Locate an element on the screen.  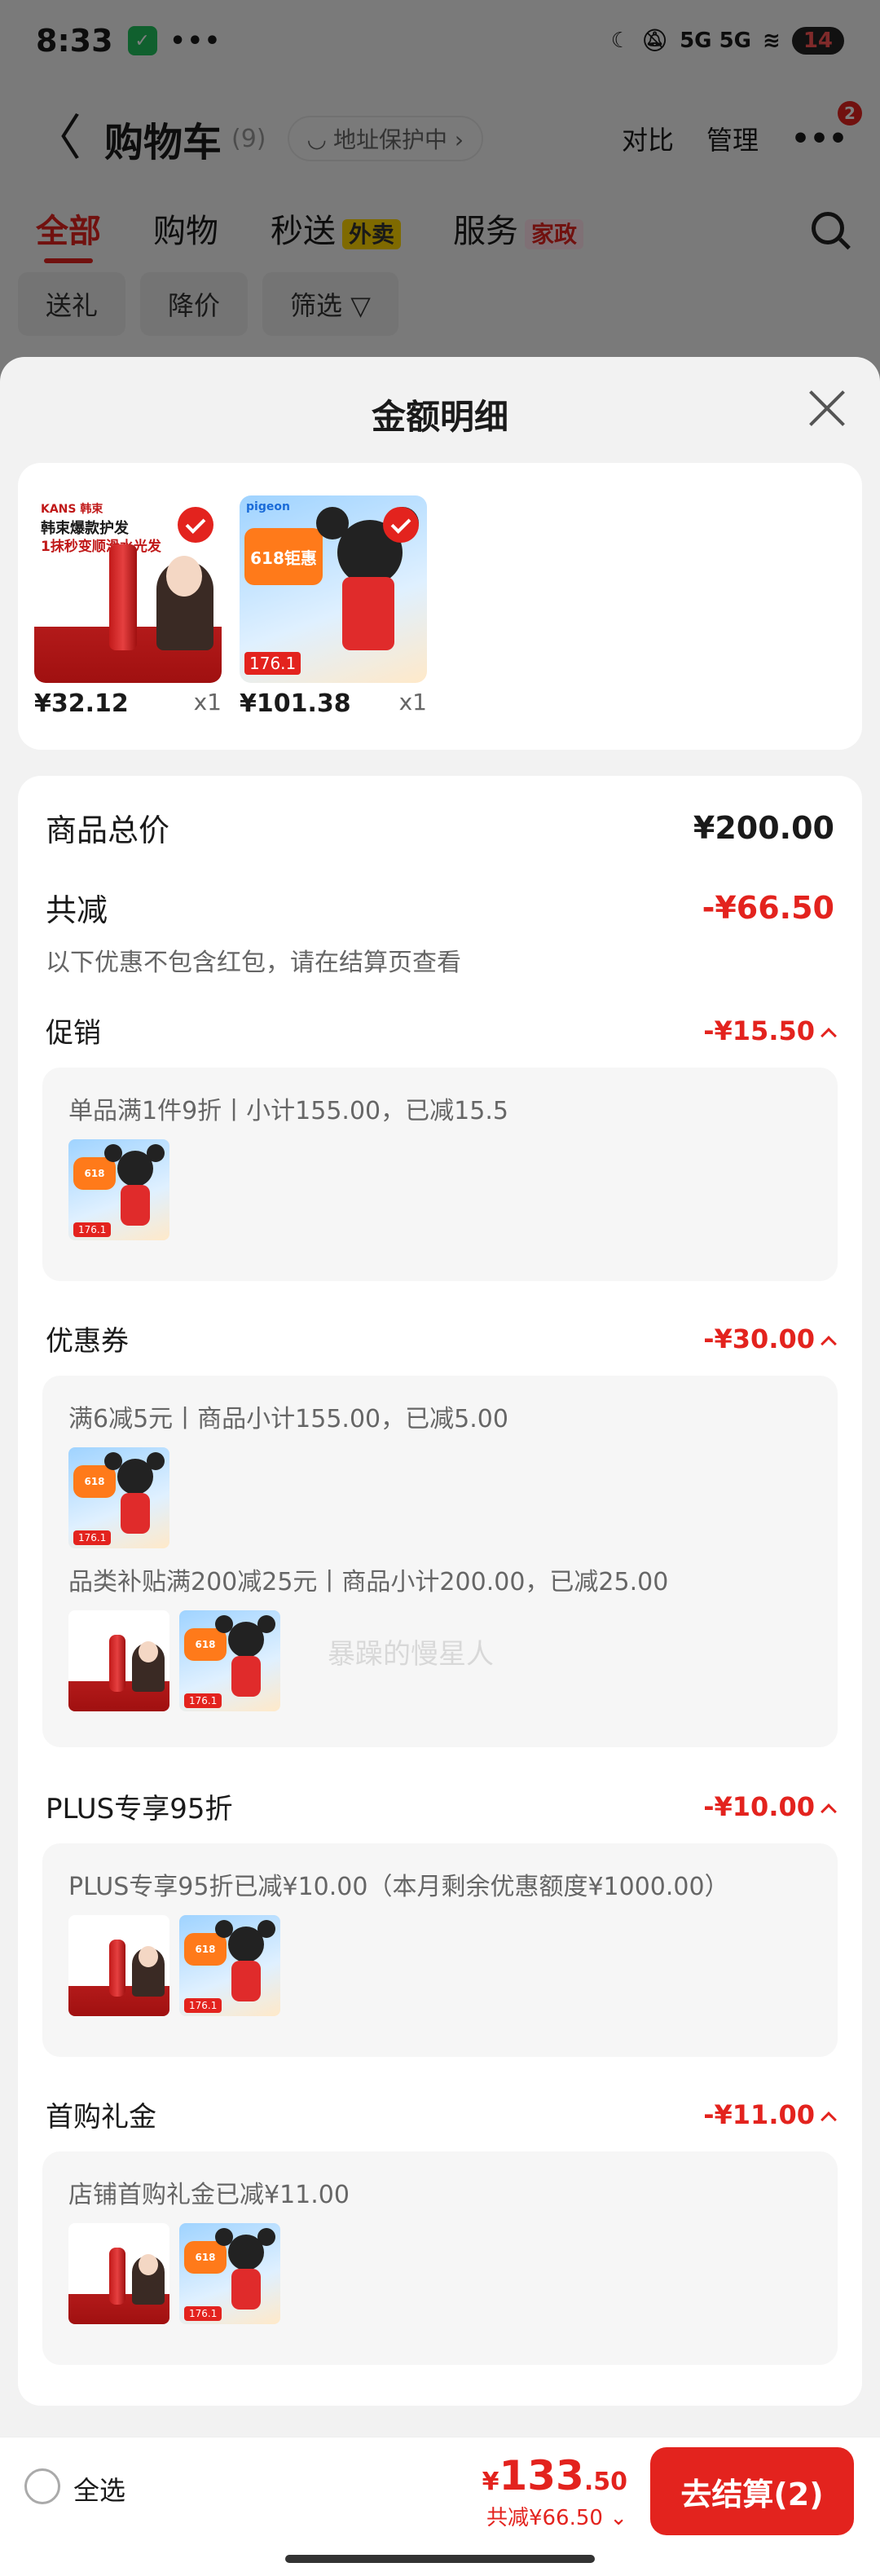
section-value: -¥11.00 is located at coordinates (770, 2114).